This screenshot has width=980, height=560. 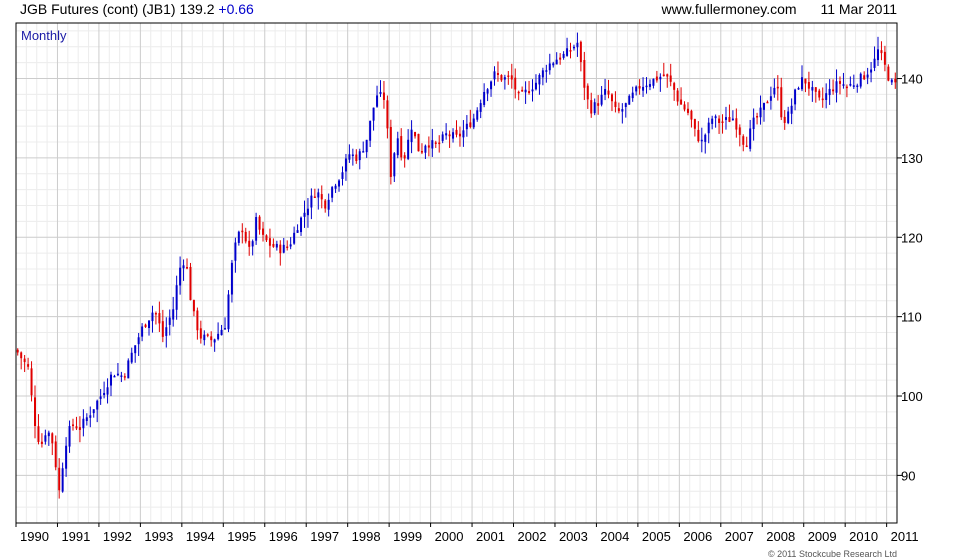 I want to click on x-tick-label: 1995, so click(x=241, y=536).